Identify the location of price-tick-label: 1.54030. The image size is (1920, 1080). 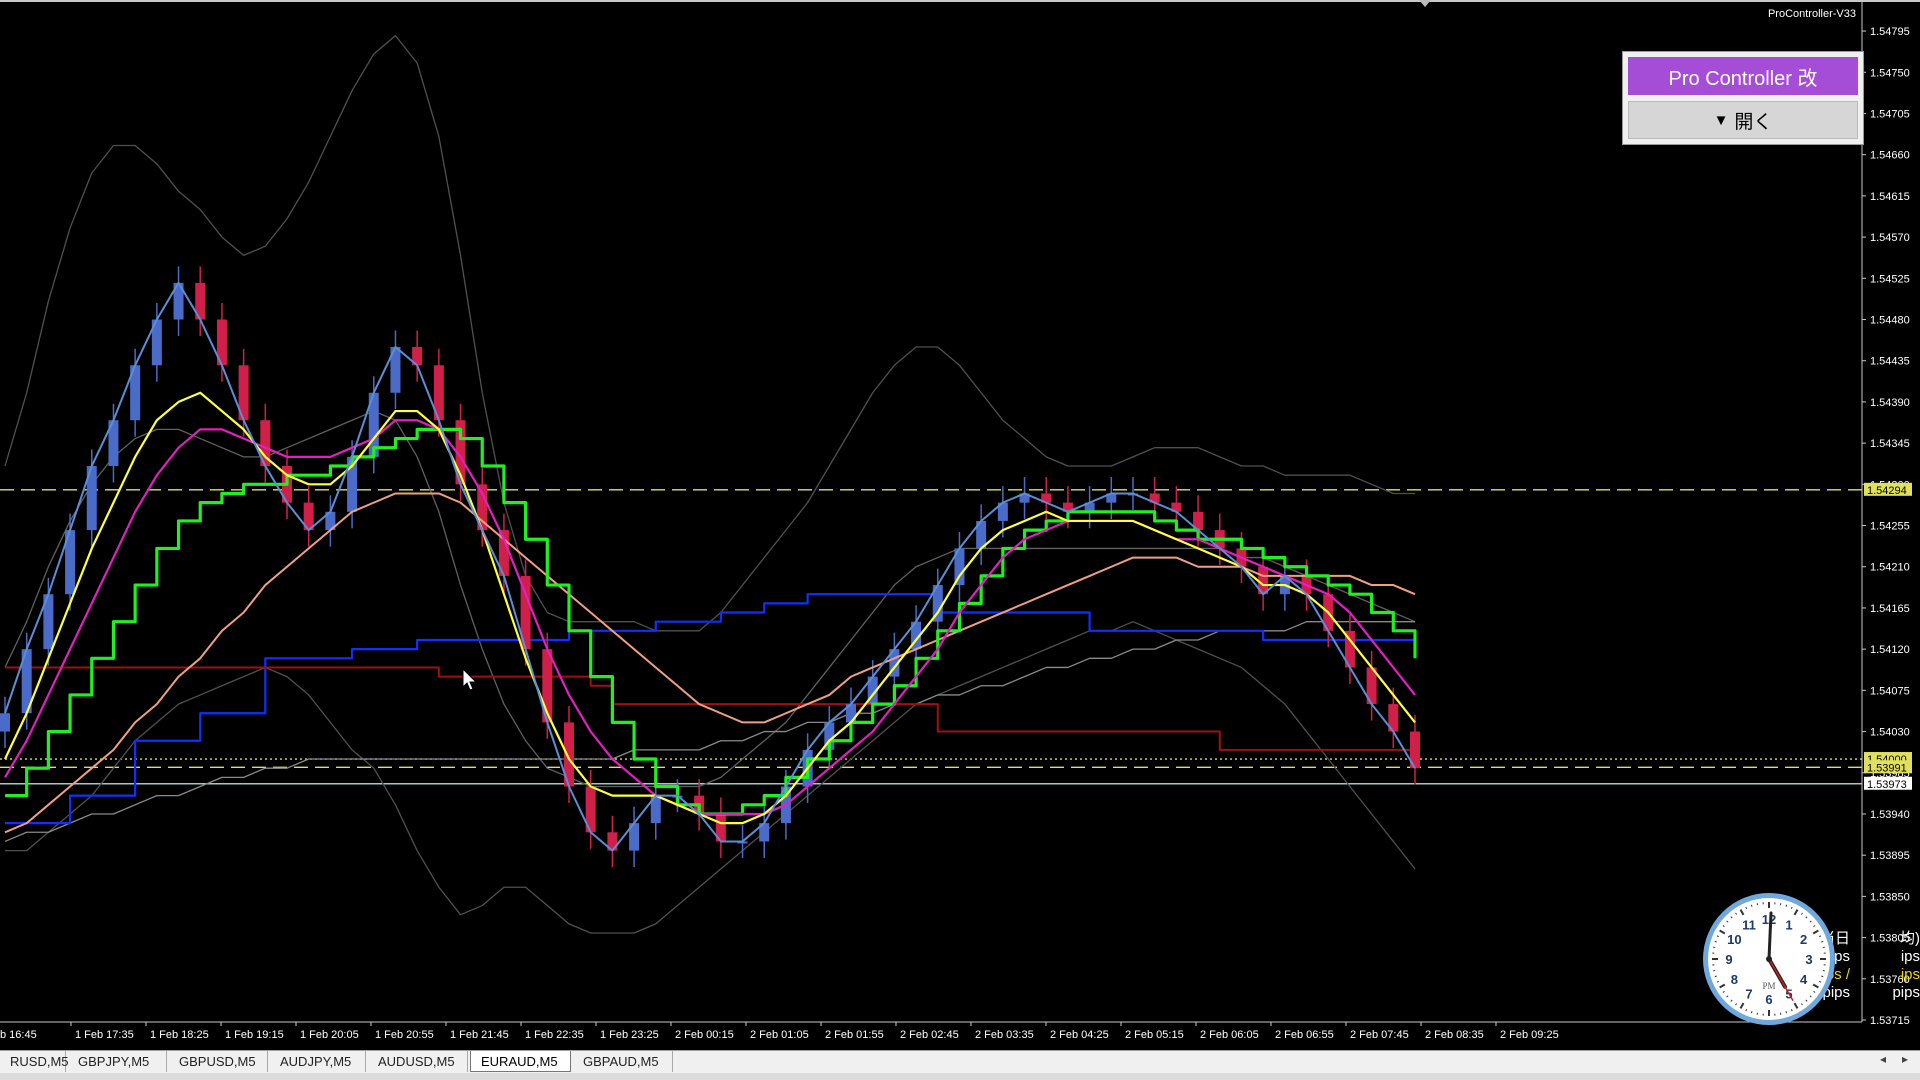
(1890, 733).